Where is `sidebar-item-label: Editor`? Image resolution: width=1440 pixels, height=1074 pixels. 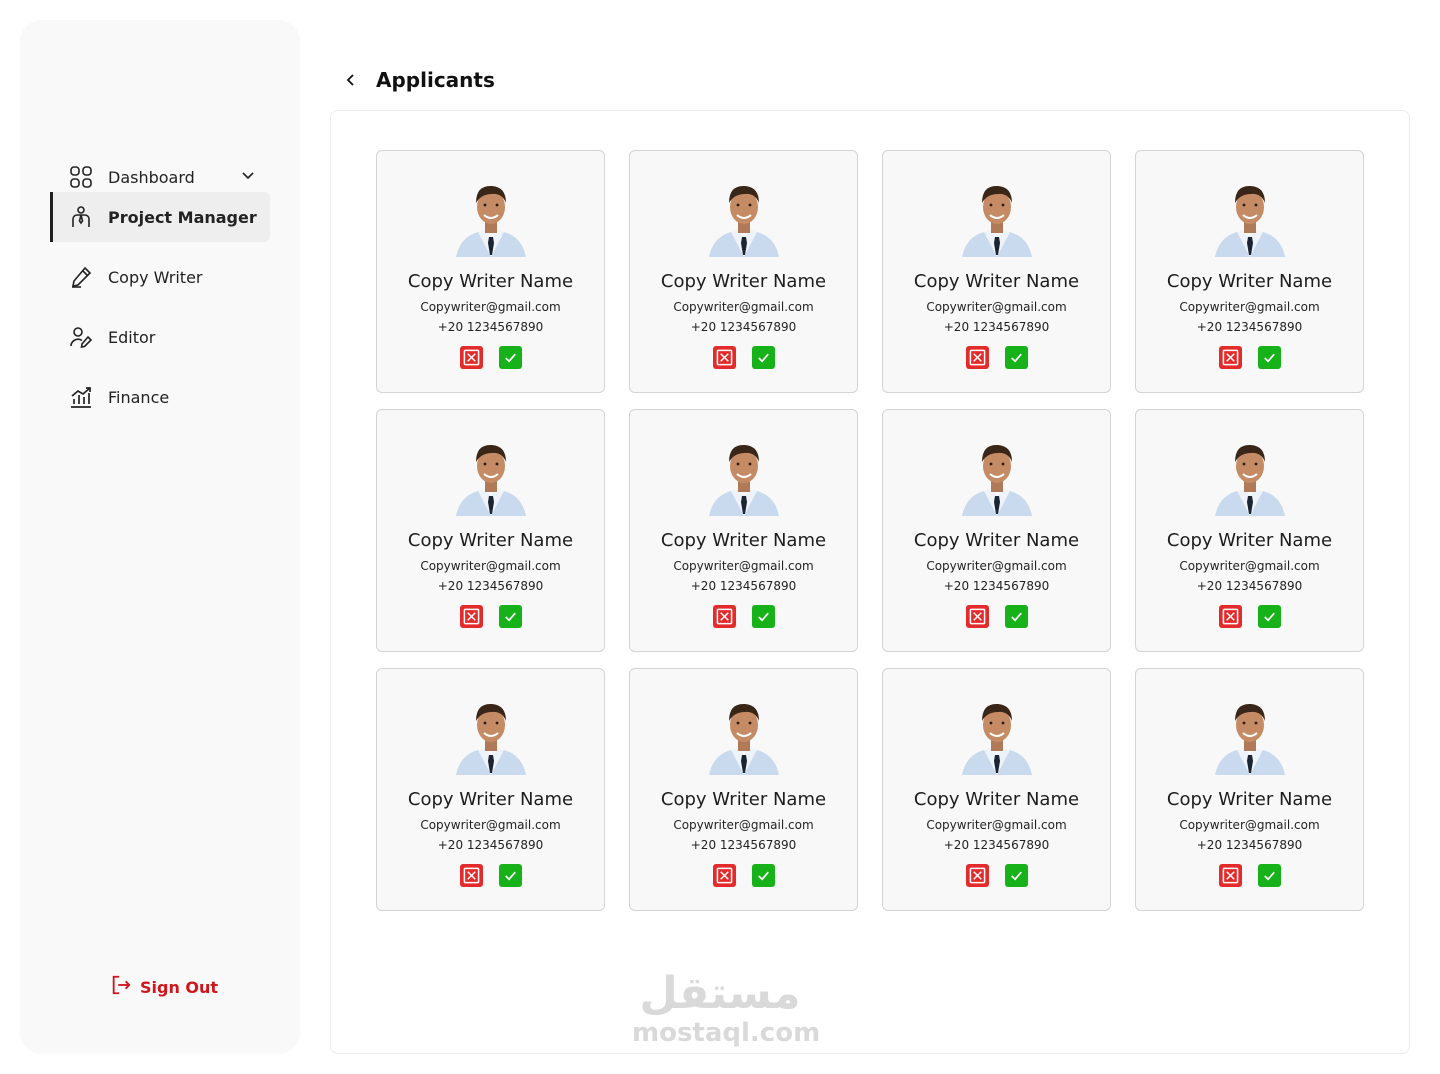 sidebar-item-label: Editor is located at coordinates (132, 337).